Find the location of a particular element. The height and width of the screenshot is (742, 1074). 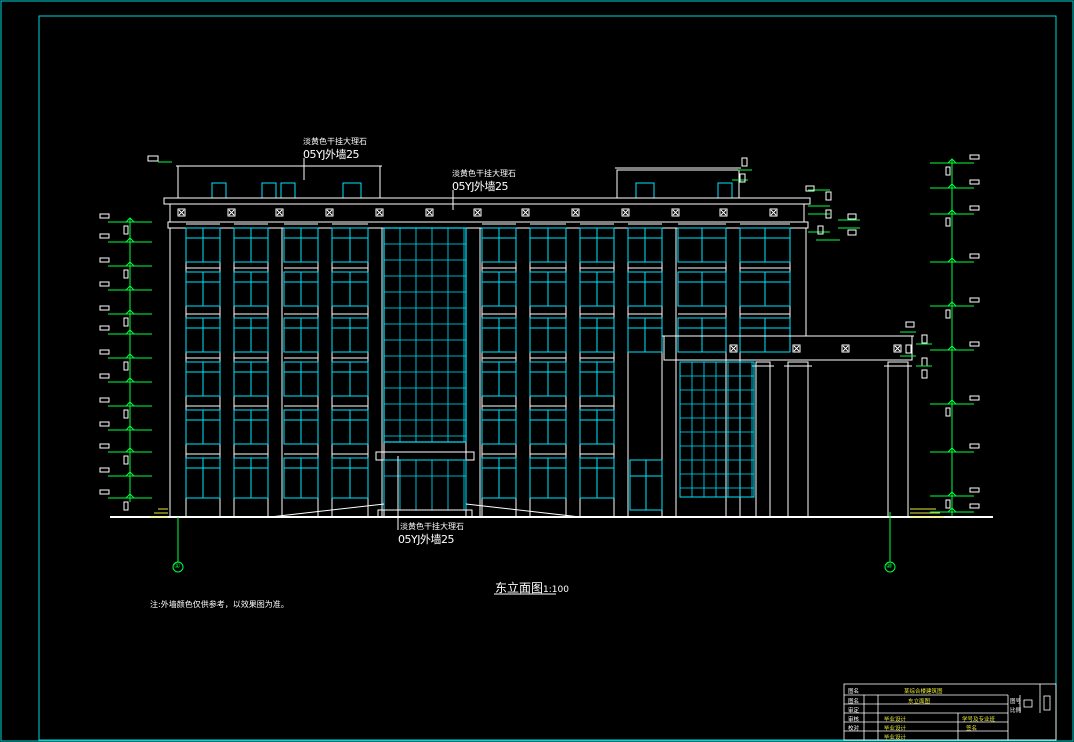

axis-label-1: ① is located at coordinates (177, 566).